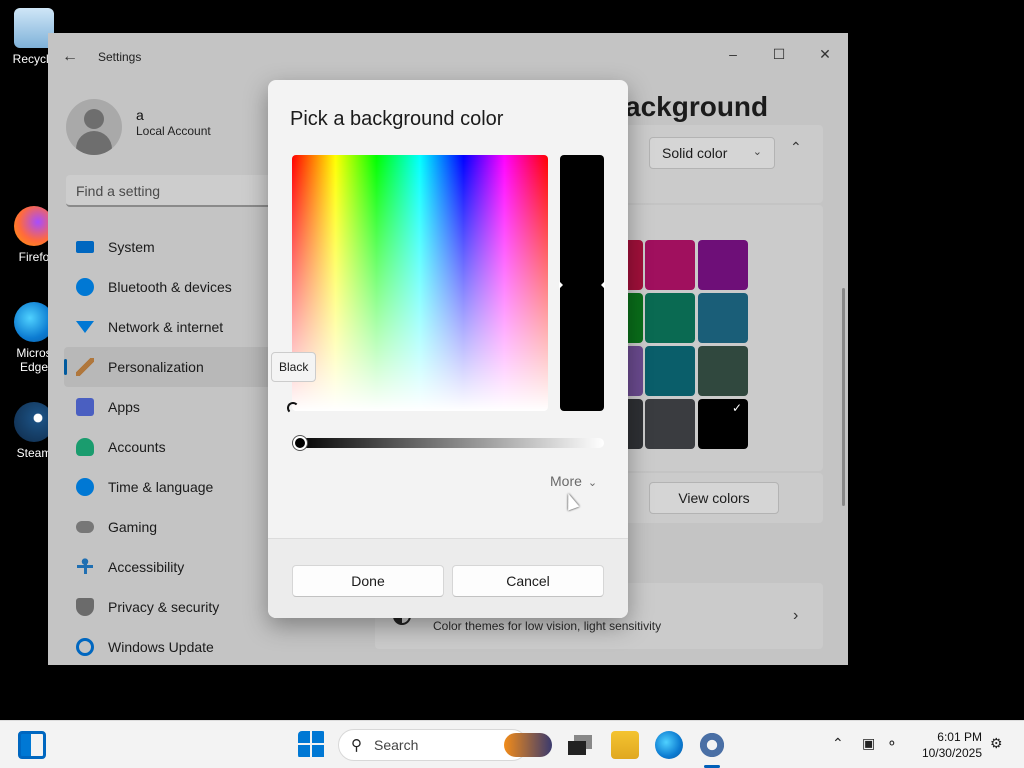  I want to click on volume-muted-icon: ⚬, so click(892, 743).